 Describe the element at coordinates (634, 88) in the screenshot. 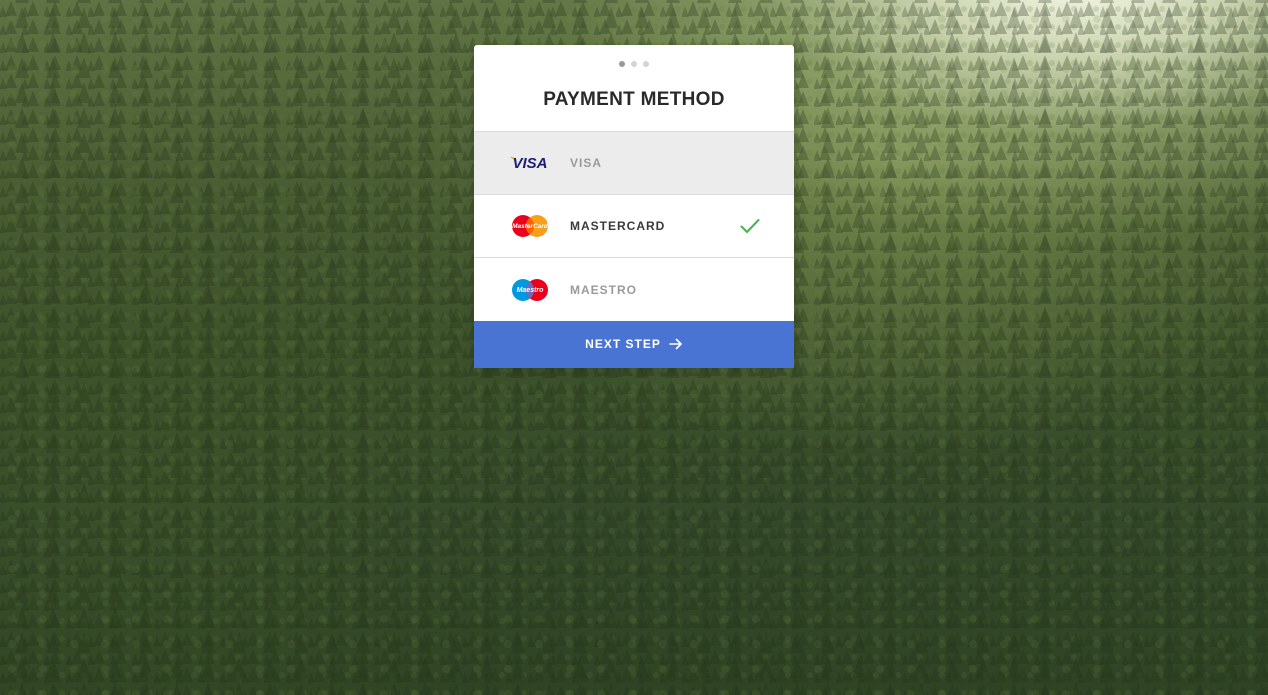

I see `card-header: PAYMENT METHOD` at that location.